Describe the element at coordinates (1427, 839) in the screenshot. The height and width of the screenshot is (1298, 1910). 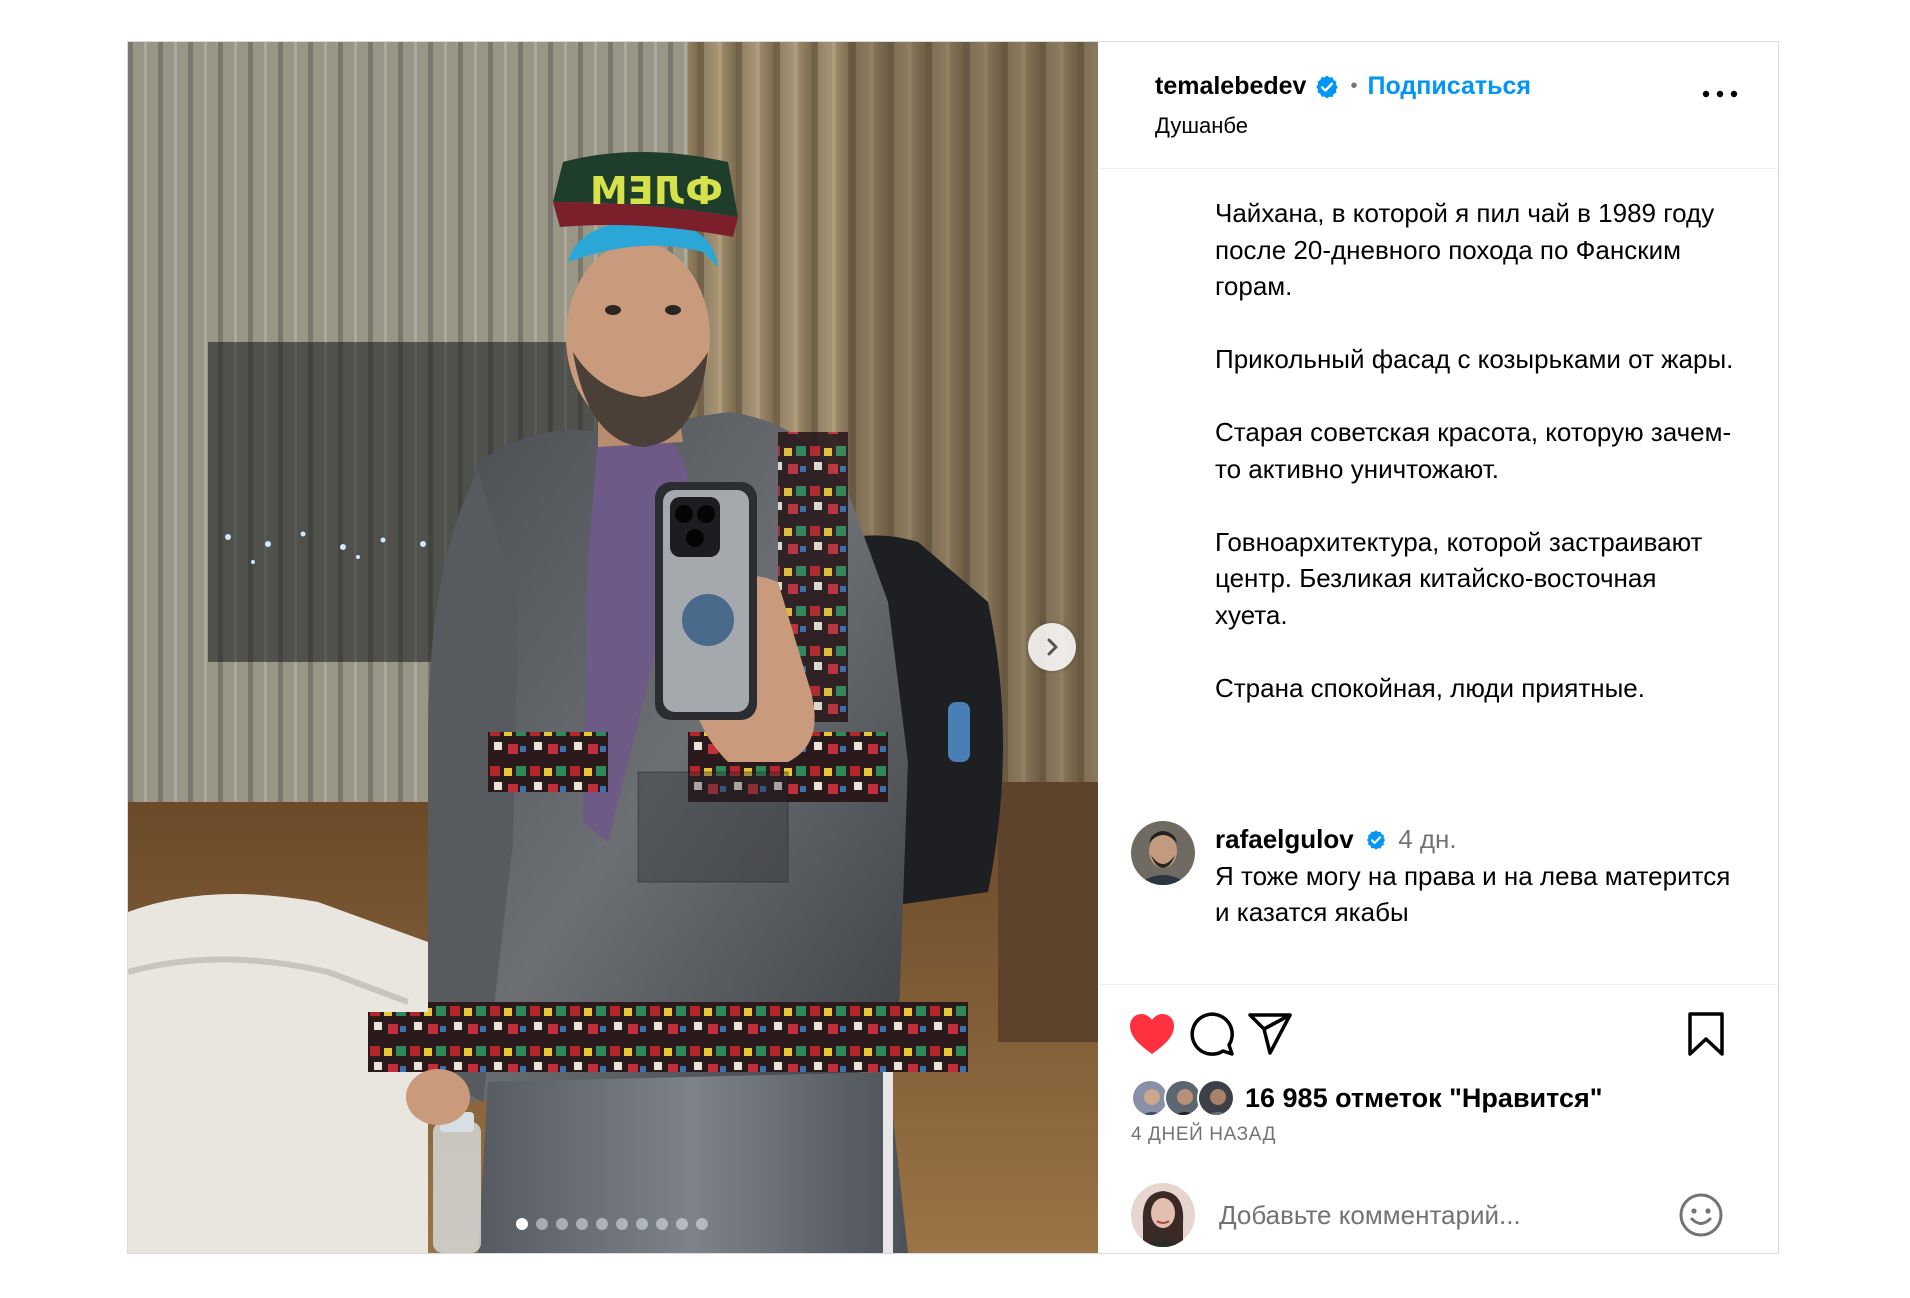
I see `comment-time: 4 дн.` at that location.